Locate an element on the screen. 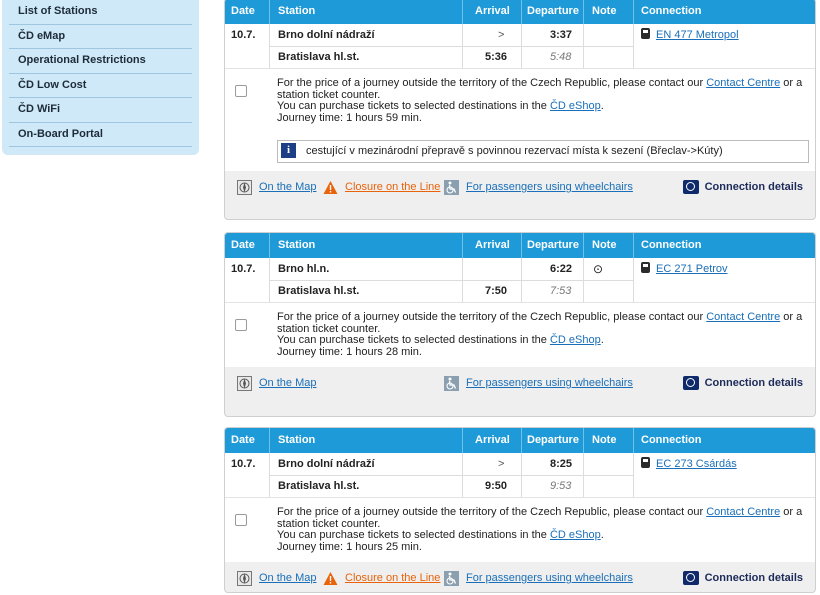 This screenshot has width=820, height=595. journey-time: Journey time: 1 hours 59 min. is located at coordinates (349, 117).